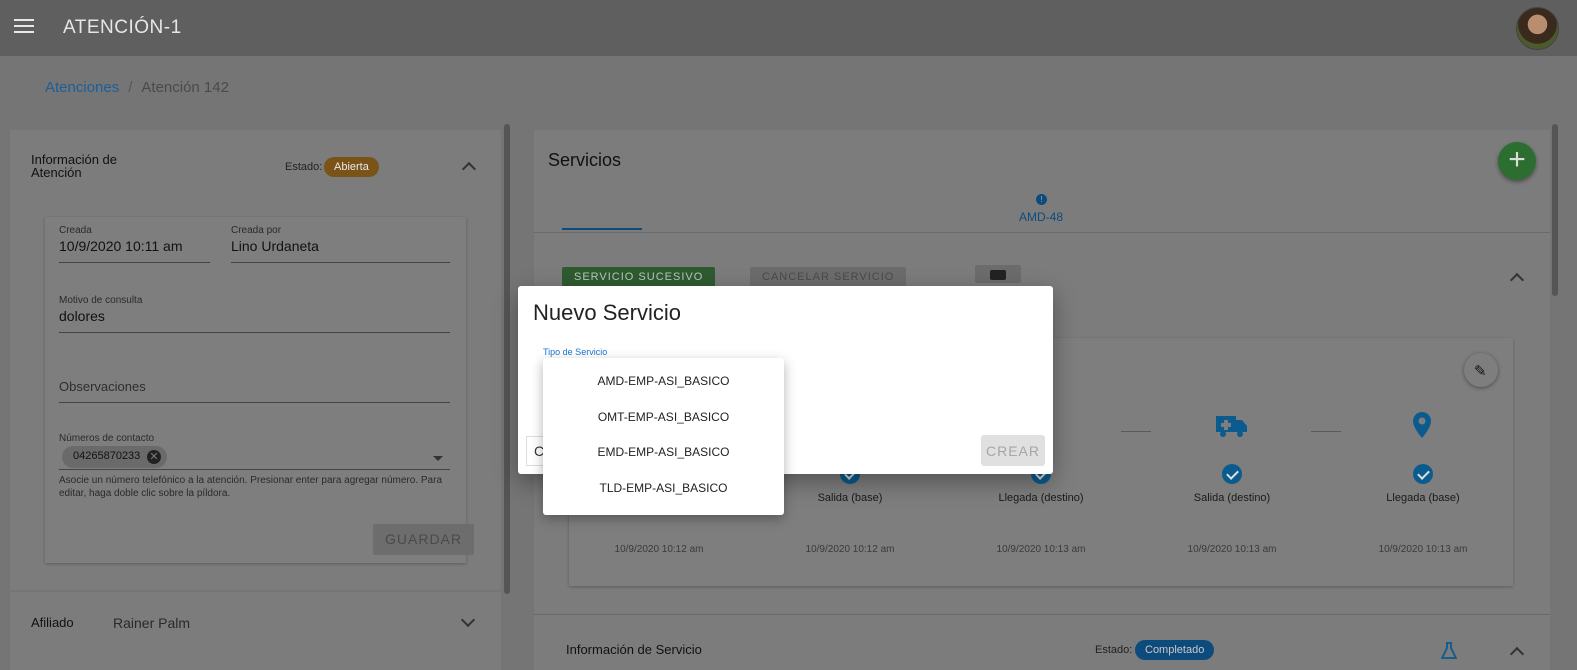  I want to click on save-button: GUARDAR, so click(424, 539).